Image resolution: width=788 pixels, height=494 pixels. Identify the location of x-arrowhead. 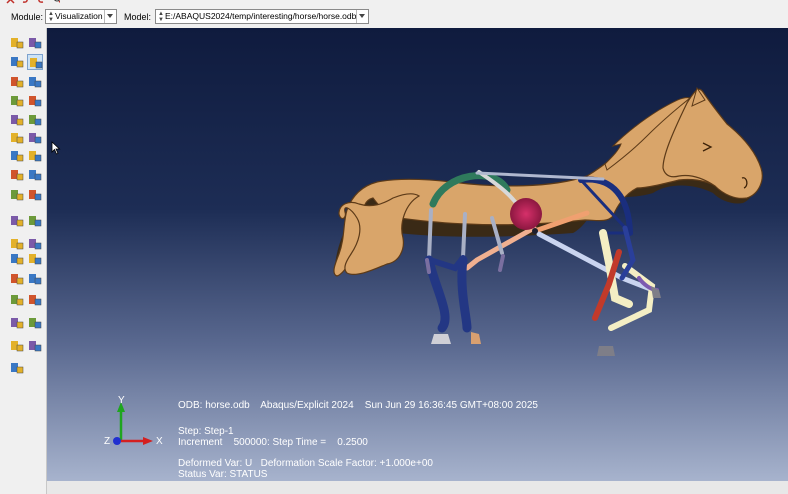
(148, 441).